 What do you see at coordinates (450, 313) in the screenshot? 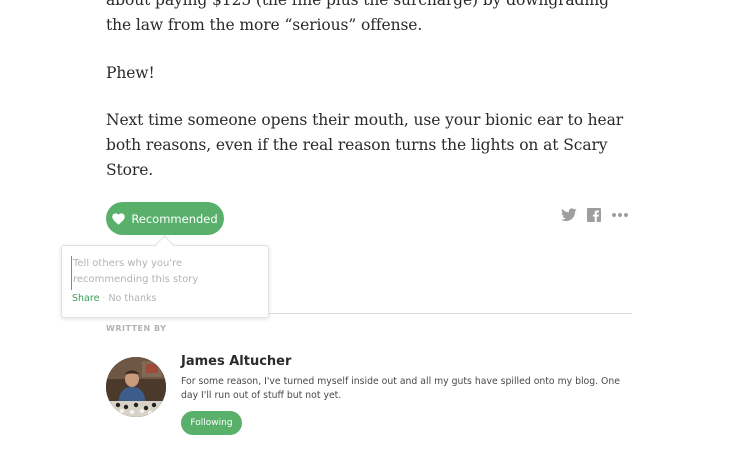
I see `divider` at bounding box center [450, 313].